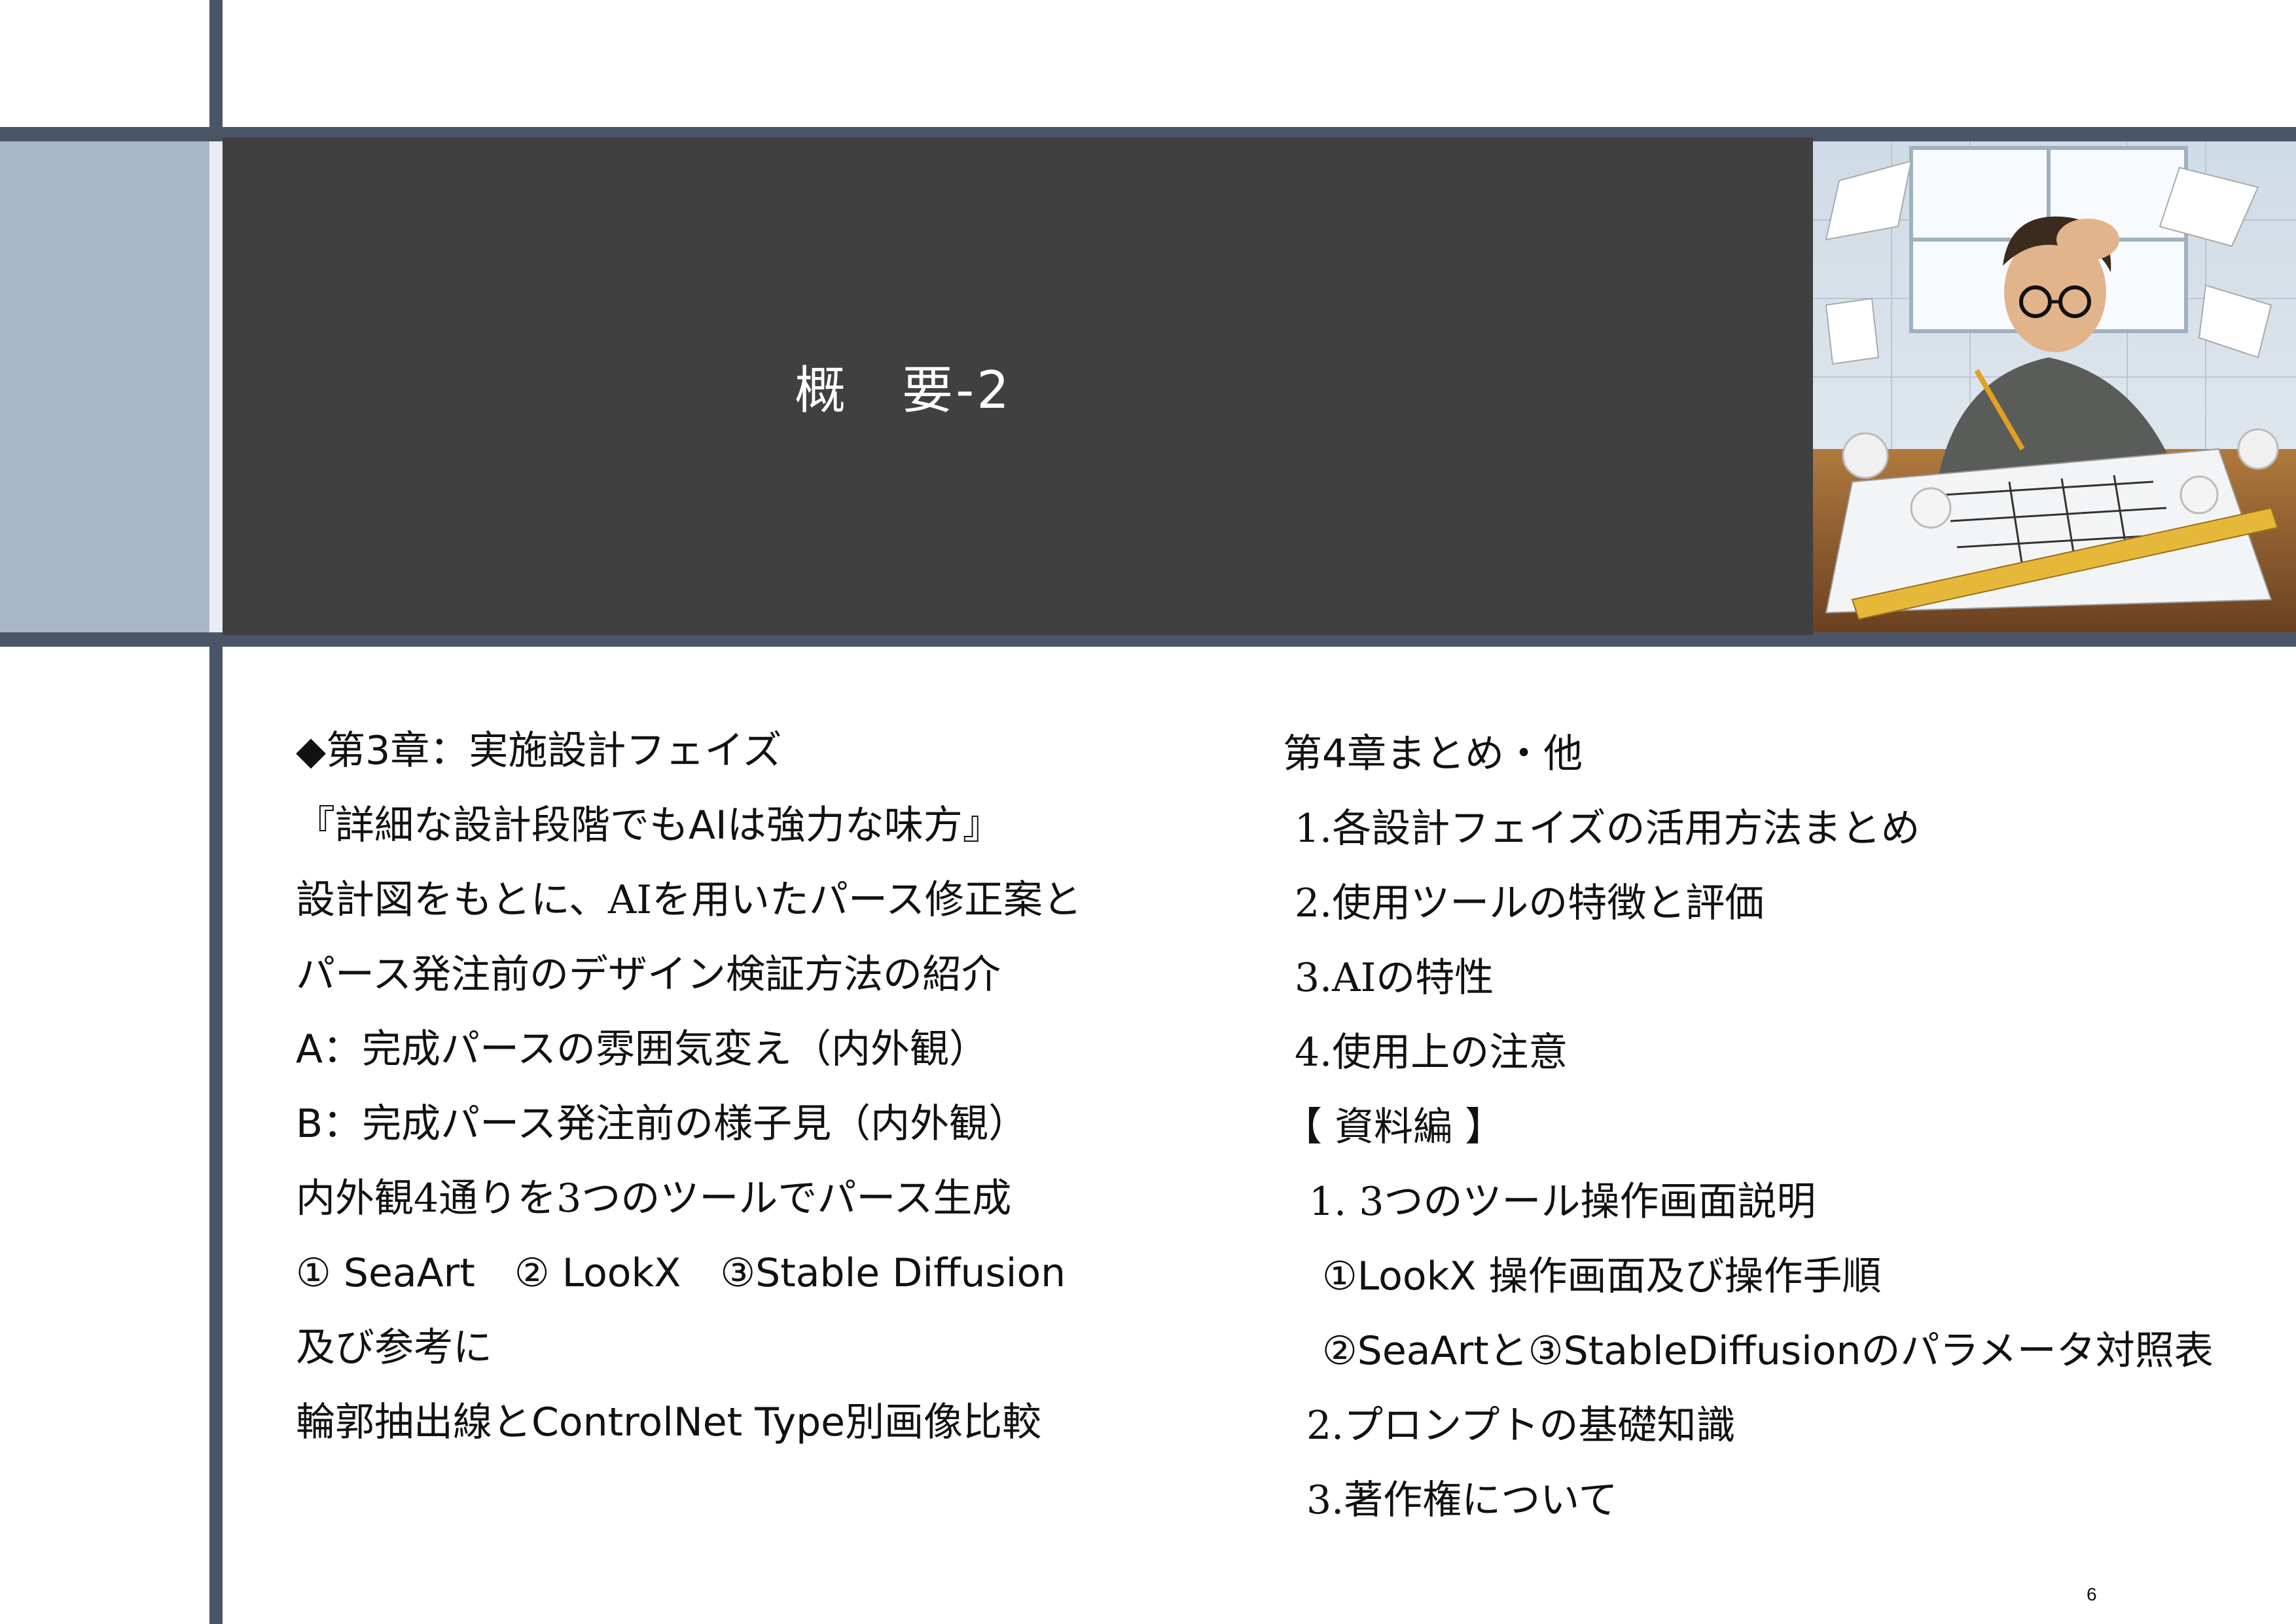  What do you see at coordinates (642, 1049) in the screenshot?
I see `chapter3-item-a: A：完成パースの雰囲気変え（内外観）` at bounding box center [642, 1049].